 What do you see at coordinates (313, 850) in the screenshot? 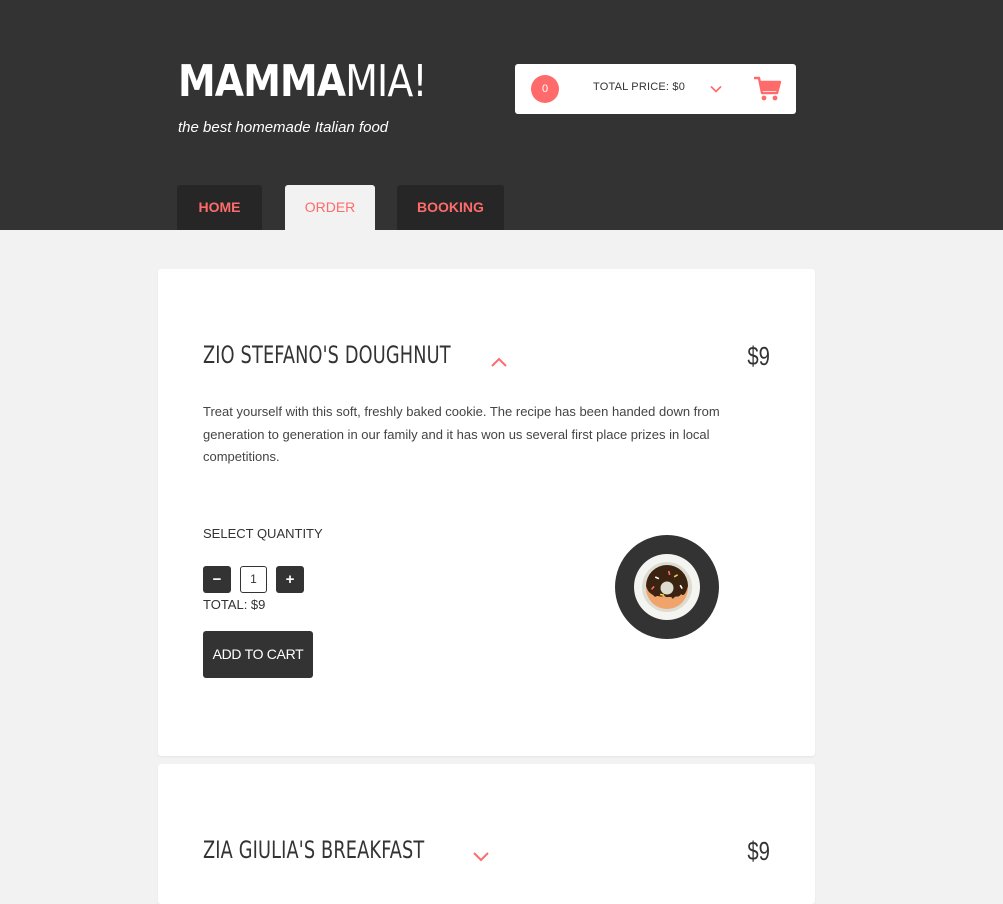
I see `product-title: ZIA GIULIA'S BREAKFAST` at bounding box center [313, 850].